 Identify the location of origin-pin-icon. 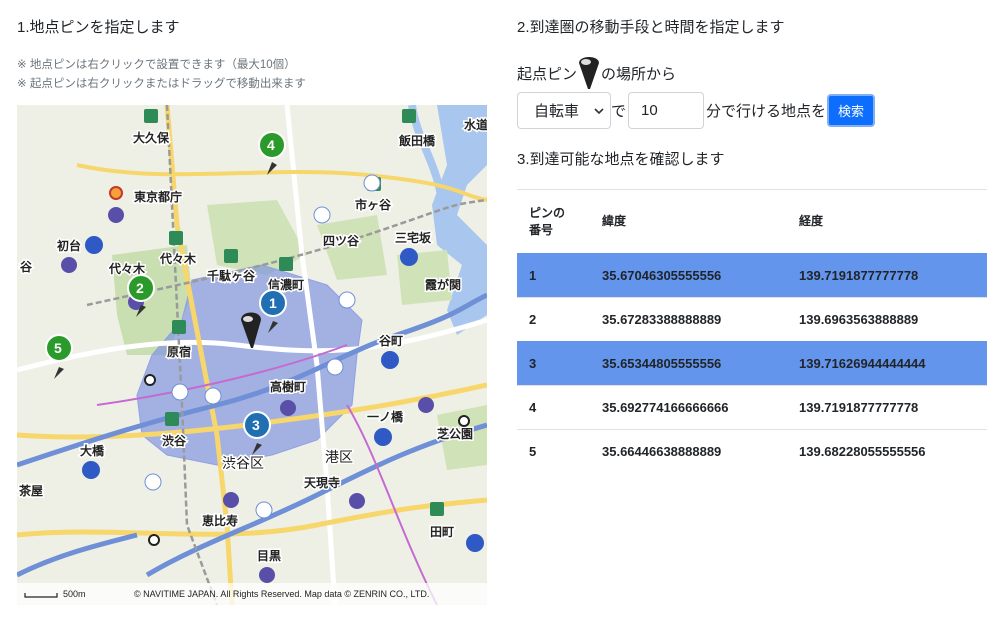
(589, 73).